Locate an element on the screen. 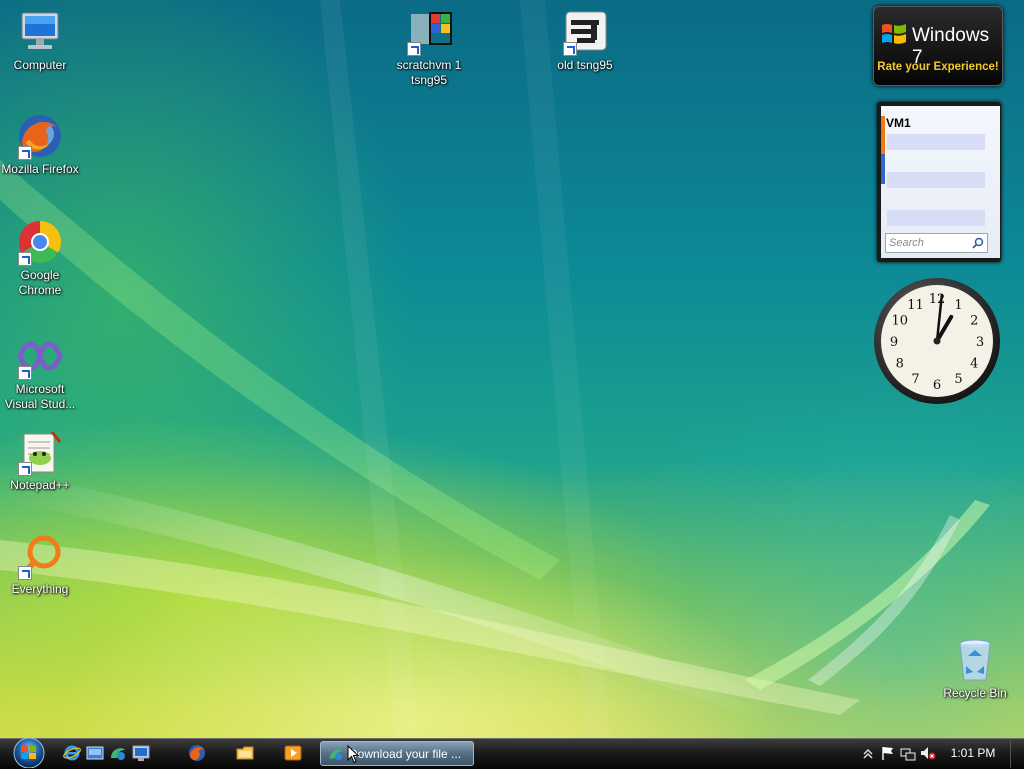 This screenshot has width=1024, height=769. clock-numeral: 9 is located at coordinates (894, 342).